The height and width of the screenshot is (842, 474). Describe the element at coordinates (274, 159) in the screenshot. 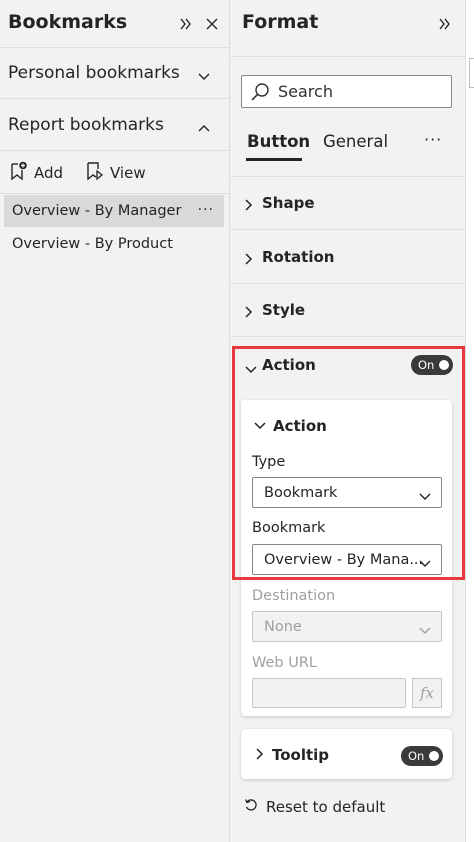

I see `active-tab-indicator` at that location.